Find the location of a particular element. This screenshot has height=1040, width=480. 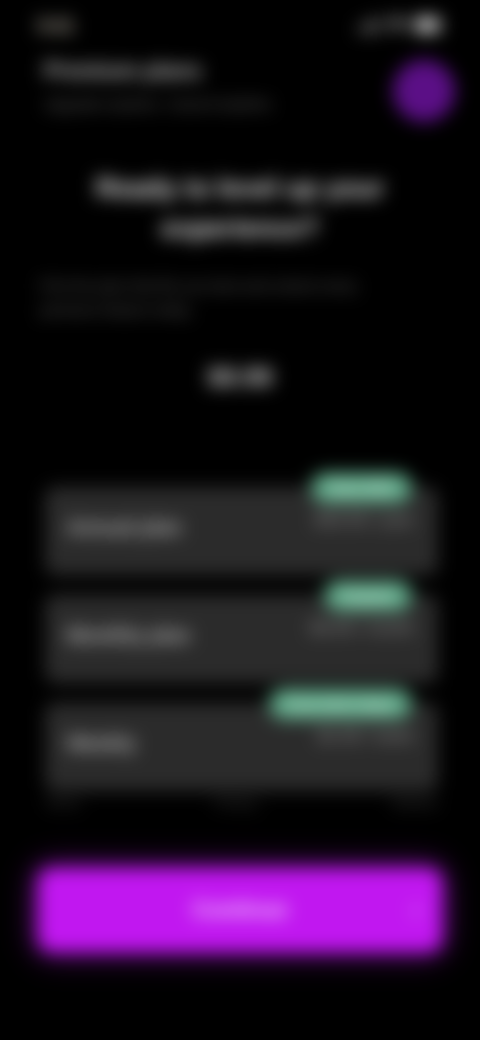

footer-links: Terms Privacy Restore is located at coordinates (241, 802).